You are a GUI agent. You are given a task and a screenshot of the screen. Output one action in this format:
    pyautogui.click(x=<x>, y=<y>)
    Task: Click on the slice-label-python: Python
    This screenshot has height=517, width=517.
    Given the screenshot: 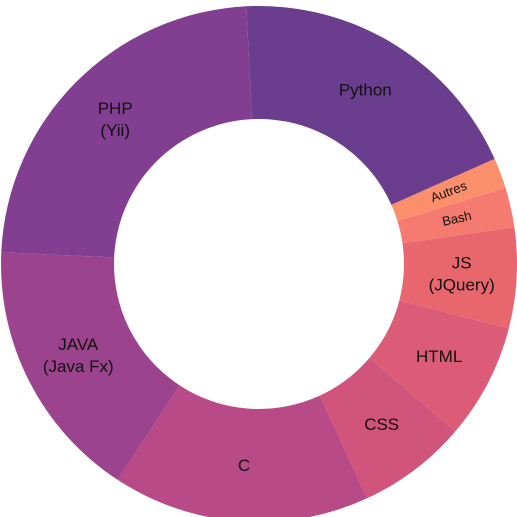 What is the action you would take?
    pyautogui.click(x=365, y=90)
    